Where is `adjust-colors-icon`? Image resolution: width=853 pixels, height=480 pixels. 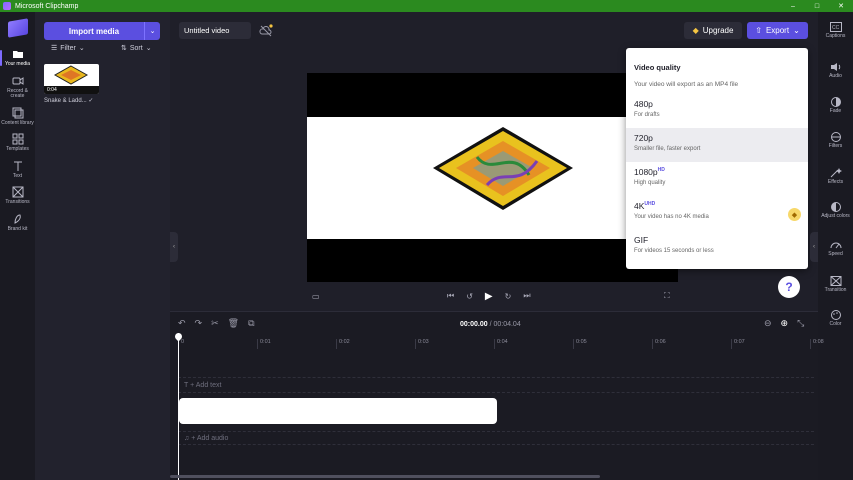 adjust-colors-icon is located at coordinates (835, 207).